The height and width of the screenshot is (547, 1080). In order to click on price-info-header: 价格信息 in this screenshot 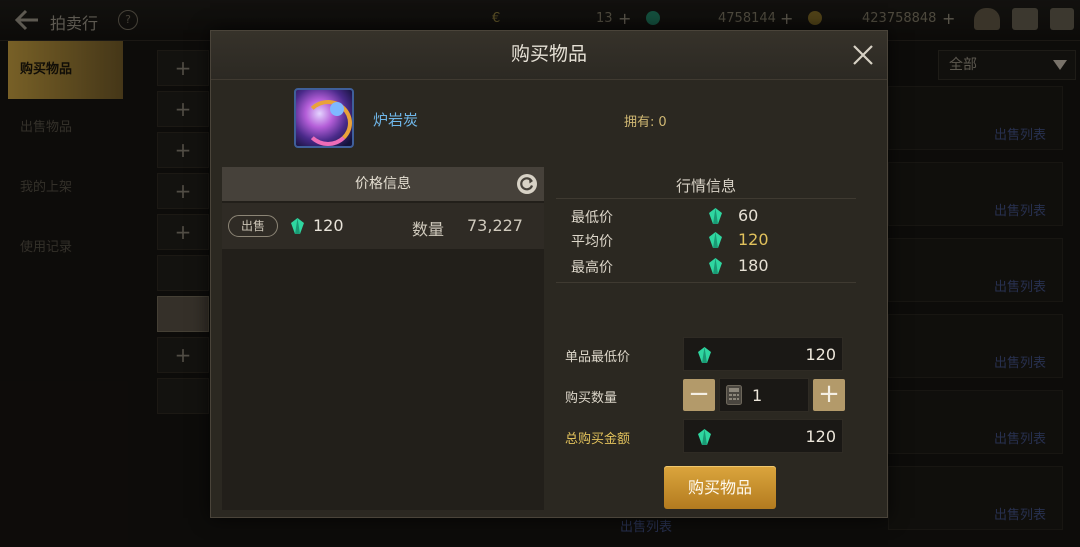, I will do `click(383, 184)`.